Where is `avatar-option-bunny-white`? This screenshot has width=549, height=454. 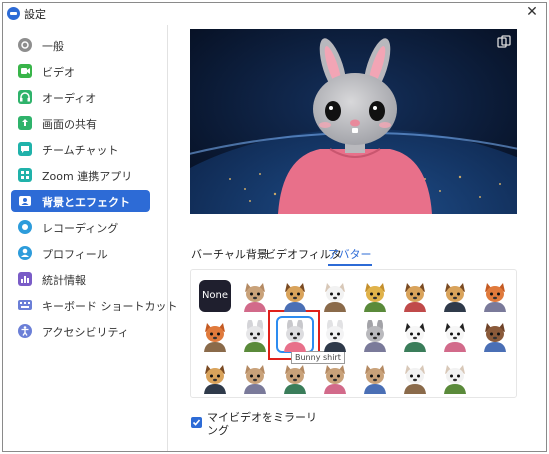
avatar-option-bunny-white is located at coordinates (335, 335).